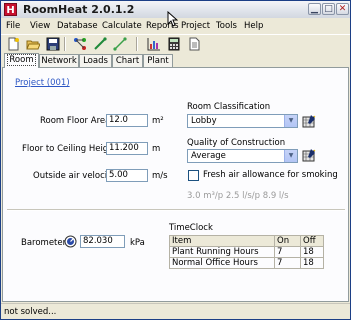 This screenshot has width=351, height=320. What do you see at coordinates (222, 241) in the screenshot?
I see `column-header-item: Item` at bounding box center [222, 241].